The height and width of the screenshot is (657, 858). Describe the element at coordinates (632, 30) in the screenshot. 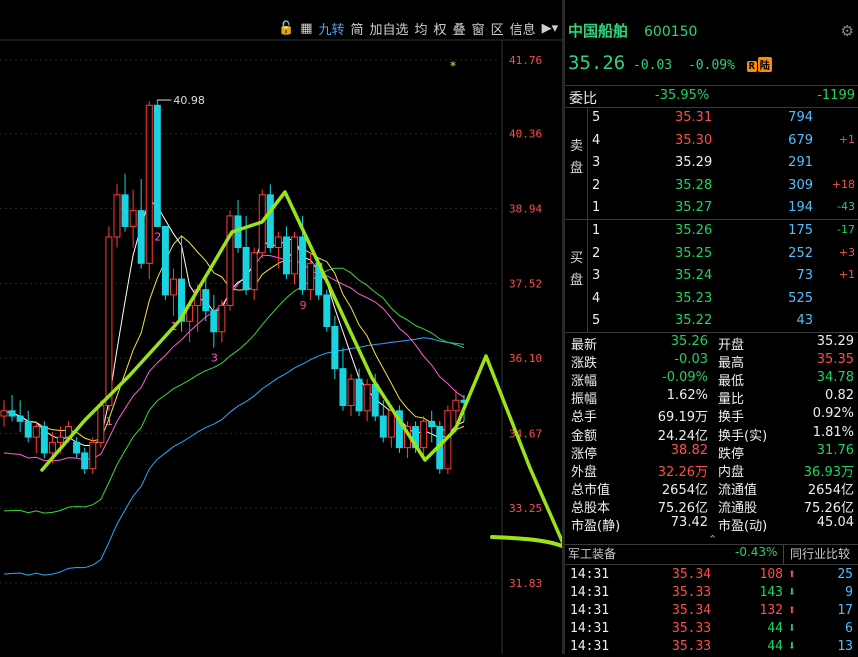

I see `stock-header: 中国船舶 600150` at that location.